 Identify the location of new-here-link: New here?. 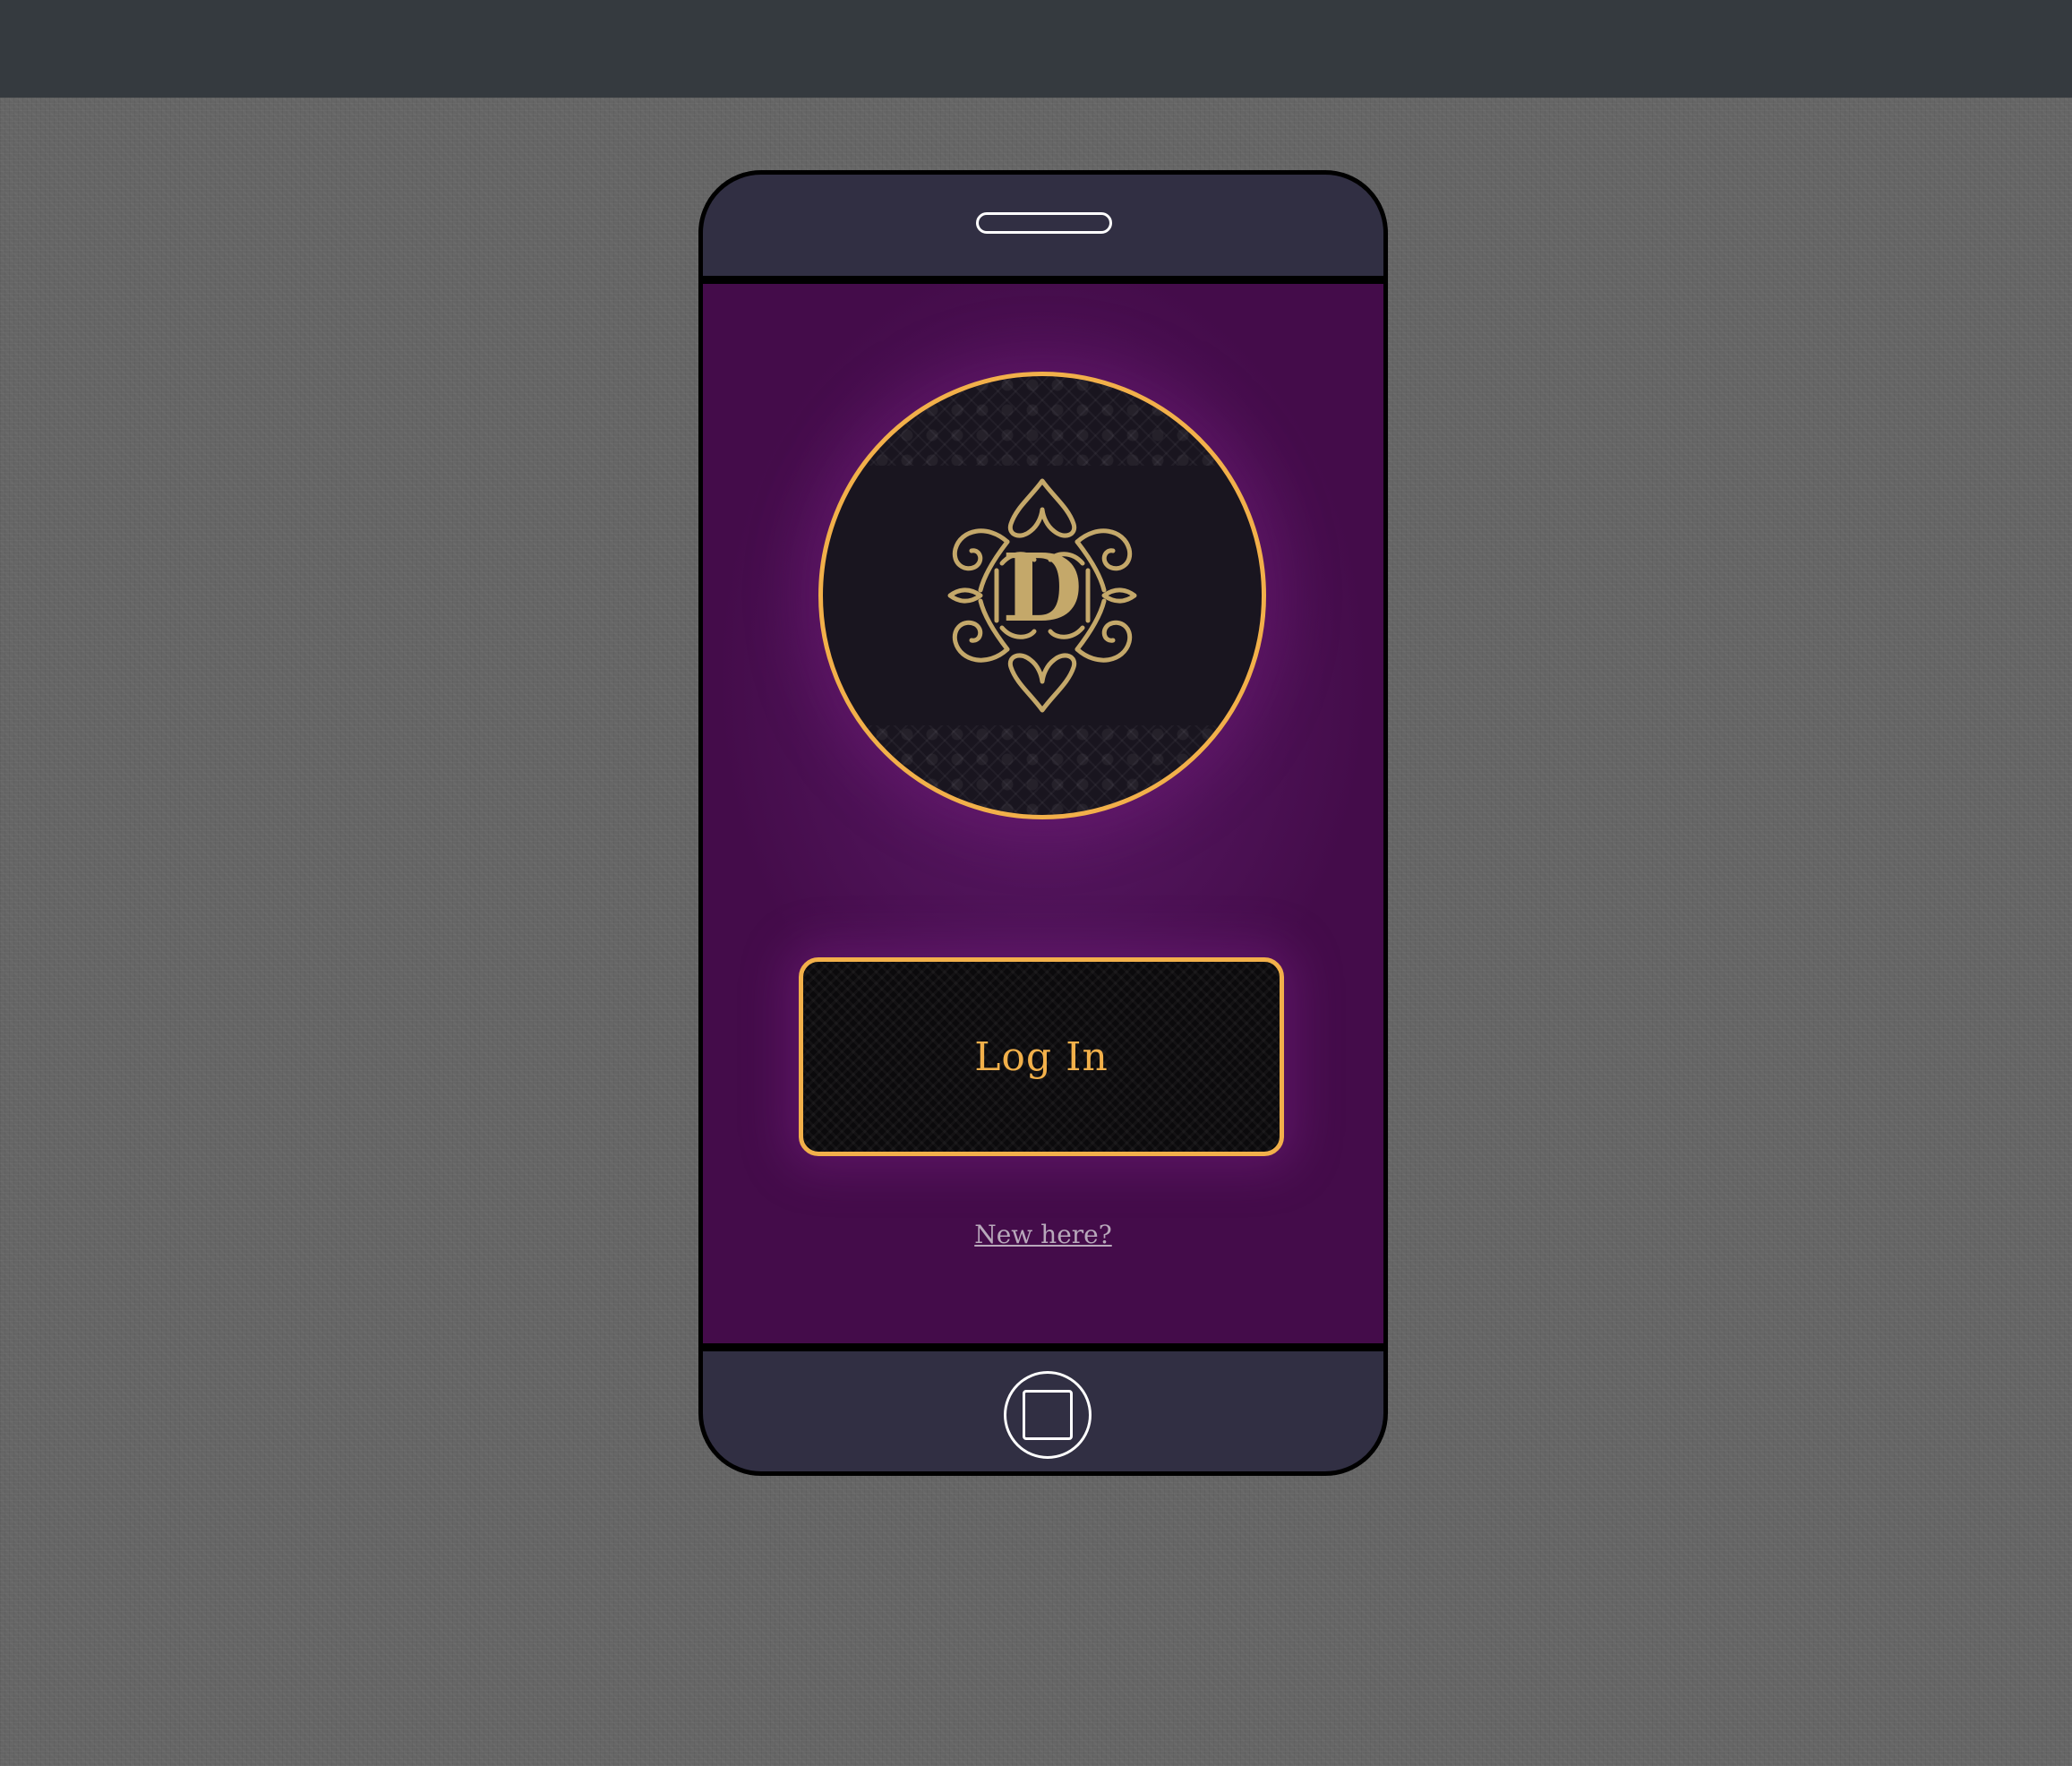
(1043, 1234).